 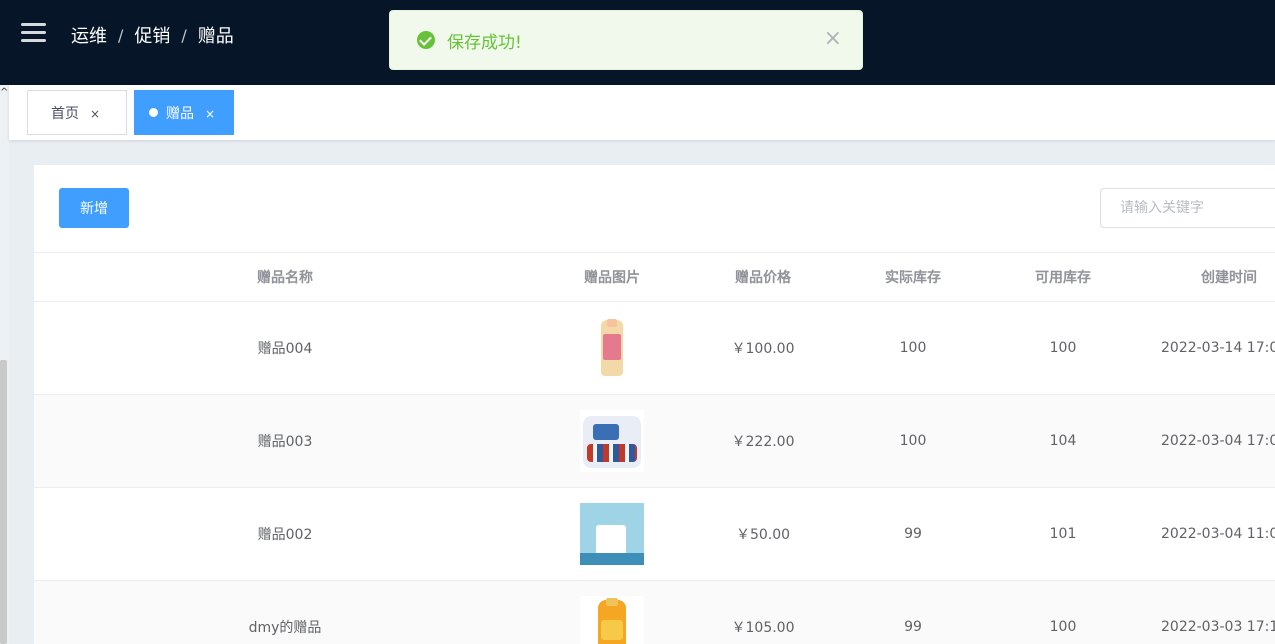 I want to click on check-circle-icon, so click(x=426, y=40).